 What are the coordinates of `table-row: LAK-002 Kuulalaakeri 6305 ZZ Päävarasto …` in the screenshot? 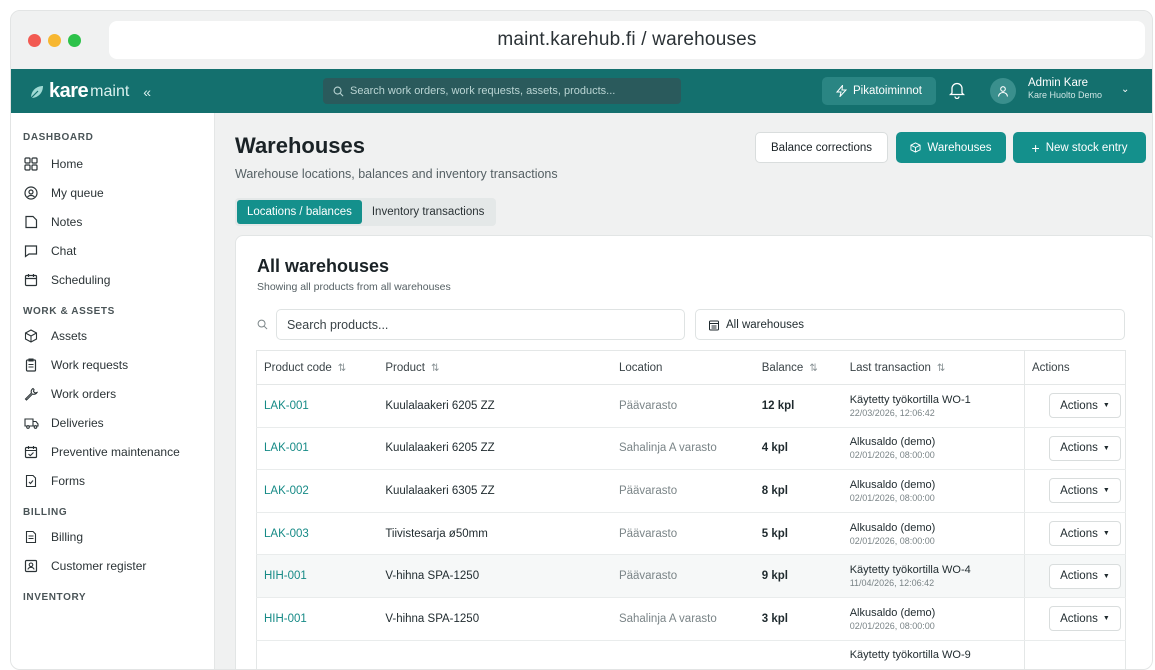 It's located at (691, 491).